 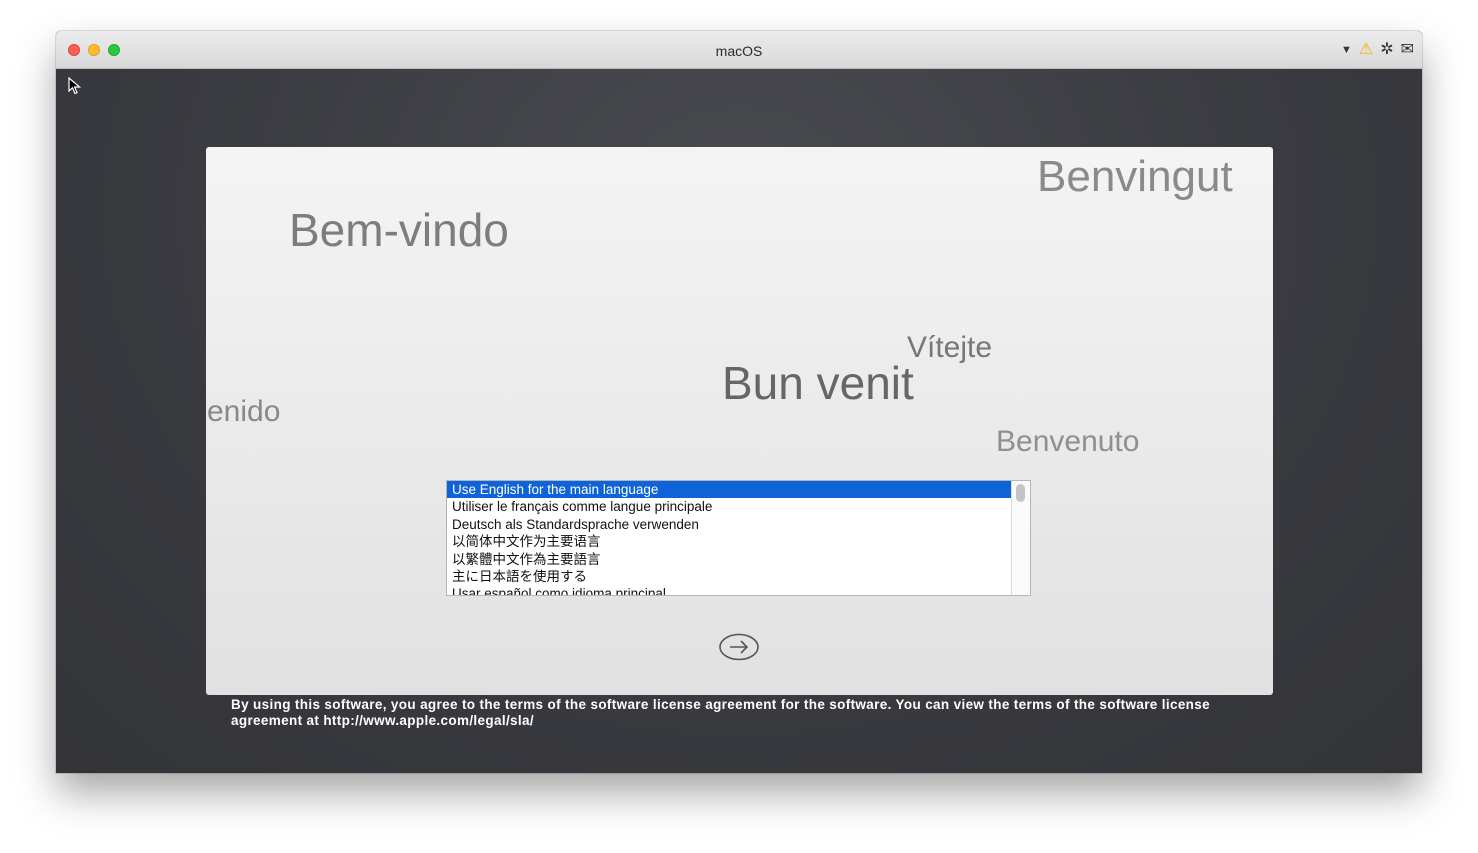 I want to click on language-option-german: Deutsch als Standardsprache verwenden, so click(x=729, y=524).